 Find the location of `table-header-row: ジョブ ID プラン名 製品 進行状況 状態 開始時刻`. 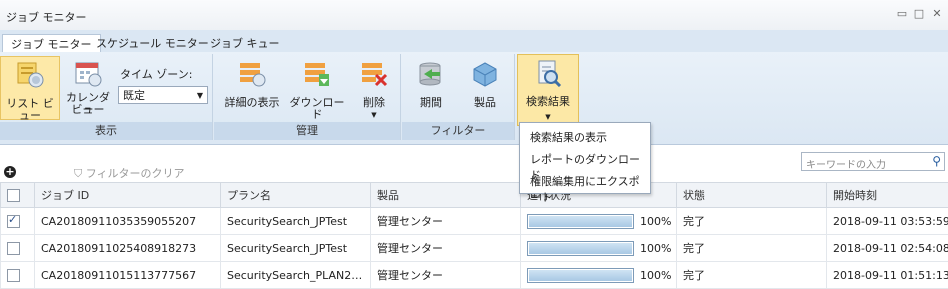

table-header-row: ジョブ ID プラン名 製品 進行状況 状態 開始時刻 is located at coordinates (474, 195).